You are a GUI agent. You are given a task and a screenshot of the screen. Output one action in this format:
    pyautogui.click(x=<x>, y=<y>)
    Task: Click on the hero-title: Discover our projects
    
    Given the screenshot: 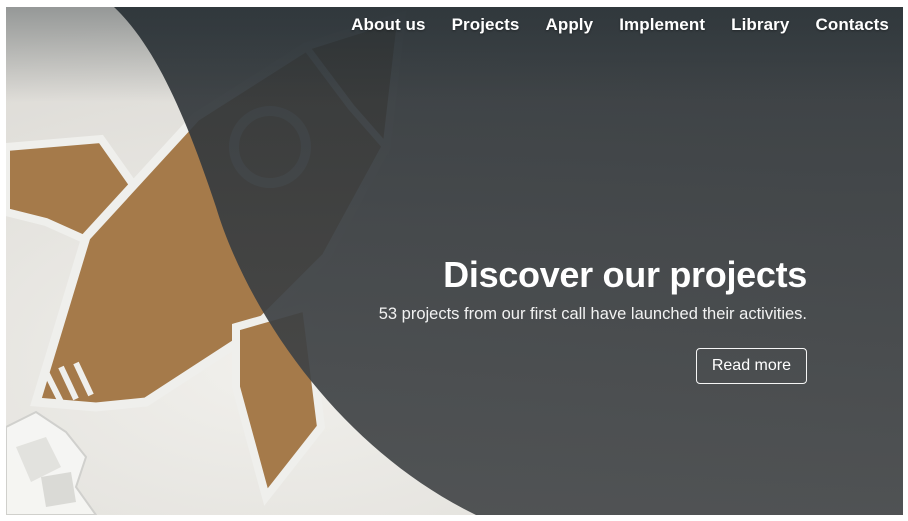 What is the action you would take?
    pyautogui.click(x=625, y=274)
    